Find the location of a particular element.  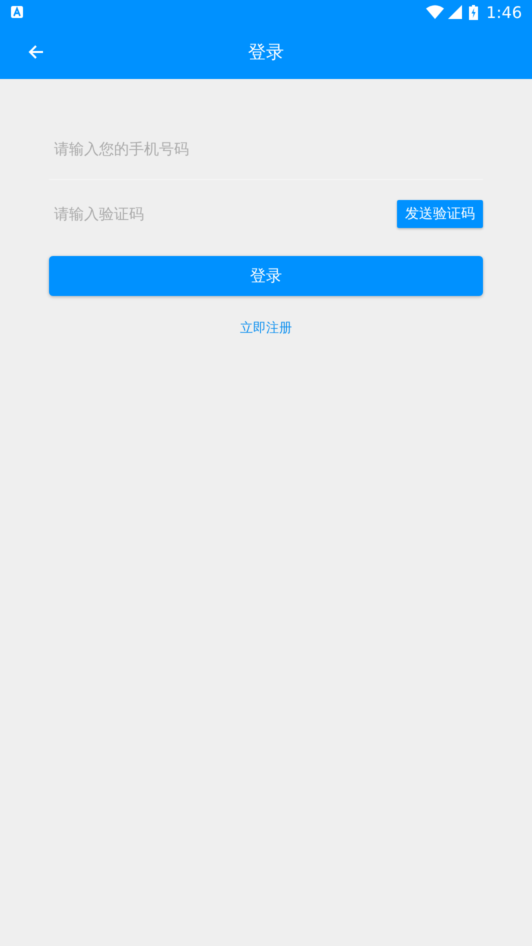

battery-charging-icon is located at coordinates (473, 12).